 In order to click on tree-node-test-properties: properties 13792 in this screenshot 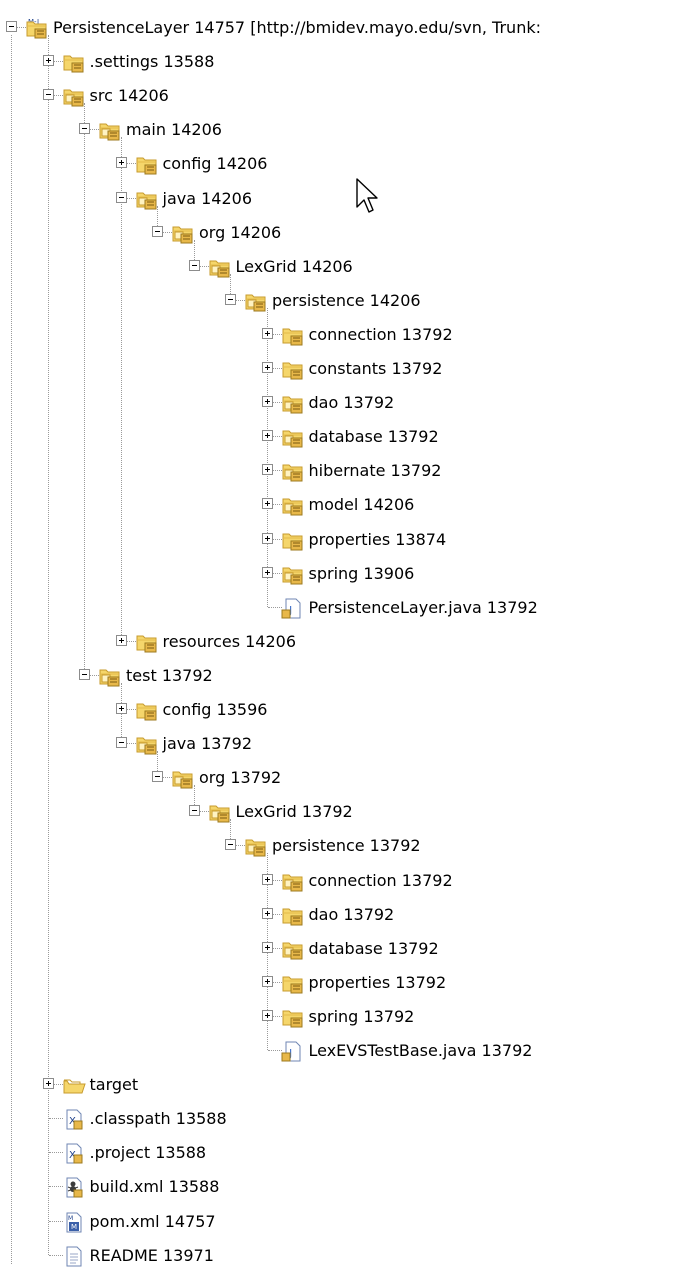, I will do `click(340, 983)`.